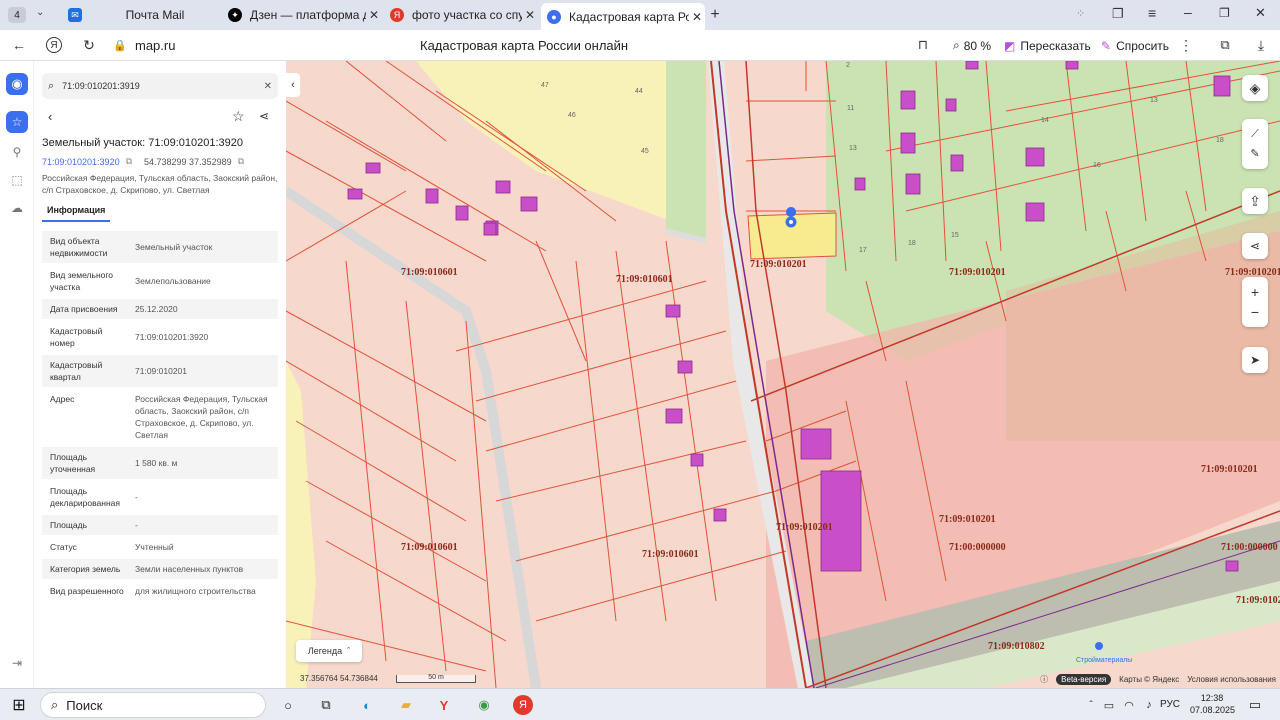  What do you see at coordinates (1255, 292) in the screenshot?
I see `zoom-in-icon: +` at bounding box center [1255, 292].